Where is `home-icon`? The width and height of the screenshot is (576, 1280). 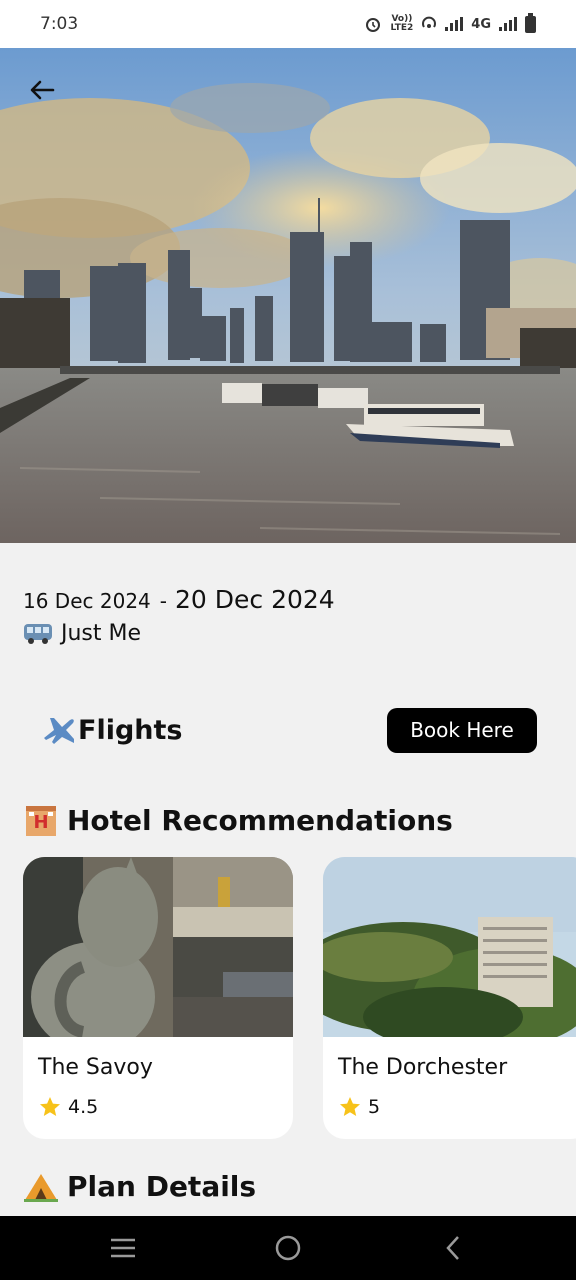
home-icon is located at coordinates (288, 1248).